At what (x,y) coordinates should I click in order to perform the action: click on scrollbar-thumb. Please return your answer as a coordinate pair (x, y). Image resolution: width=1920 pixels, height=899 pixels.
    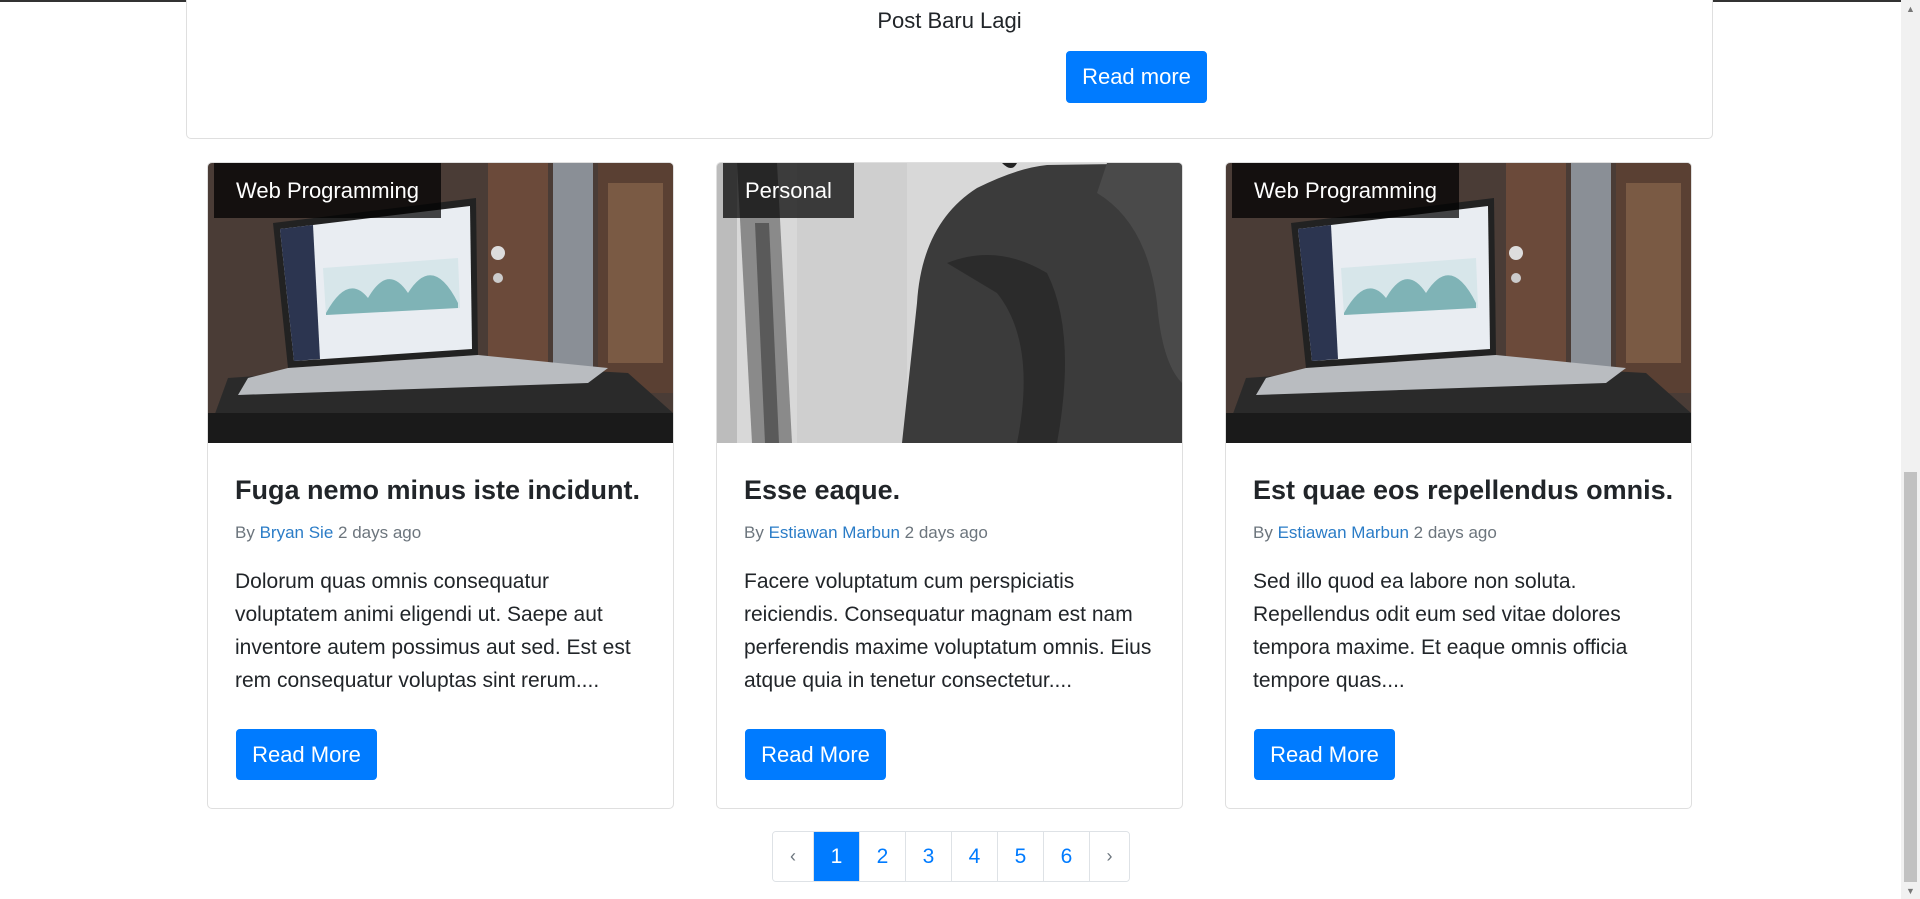
    Looking at the image, I should click on (1910, 677).